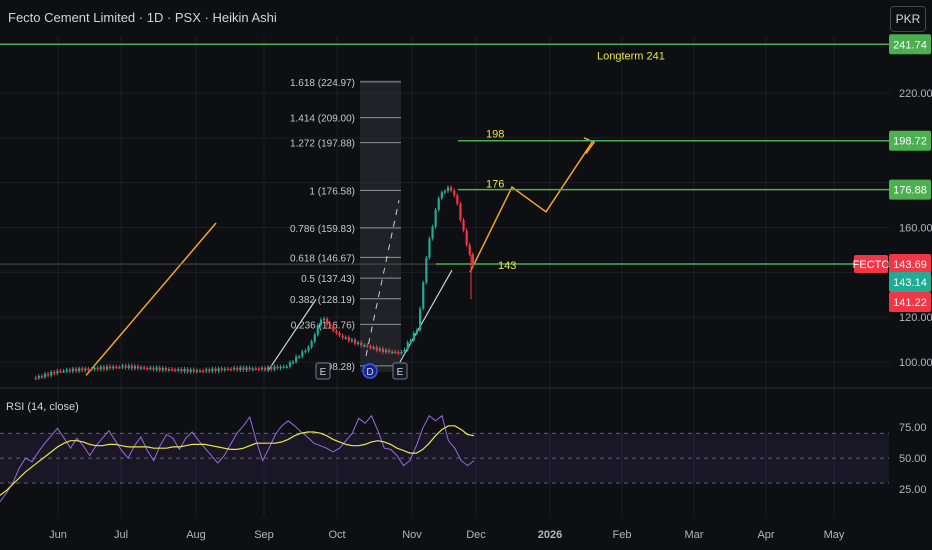 The image size is (932, 550). What do you see at coordinates (412, 535) in the screenshot?
I see `time-axis-tick: Nov` at bounding box center [412, 535].